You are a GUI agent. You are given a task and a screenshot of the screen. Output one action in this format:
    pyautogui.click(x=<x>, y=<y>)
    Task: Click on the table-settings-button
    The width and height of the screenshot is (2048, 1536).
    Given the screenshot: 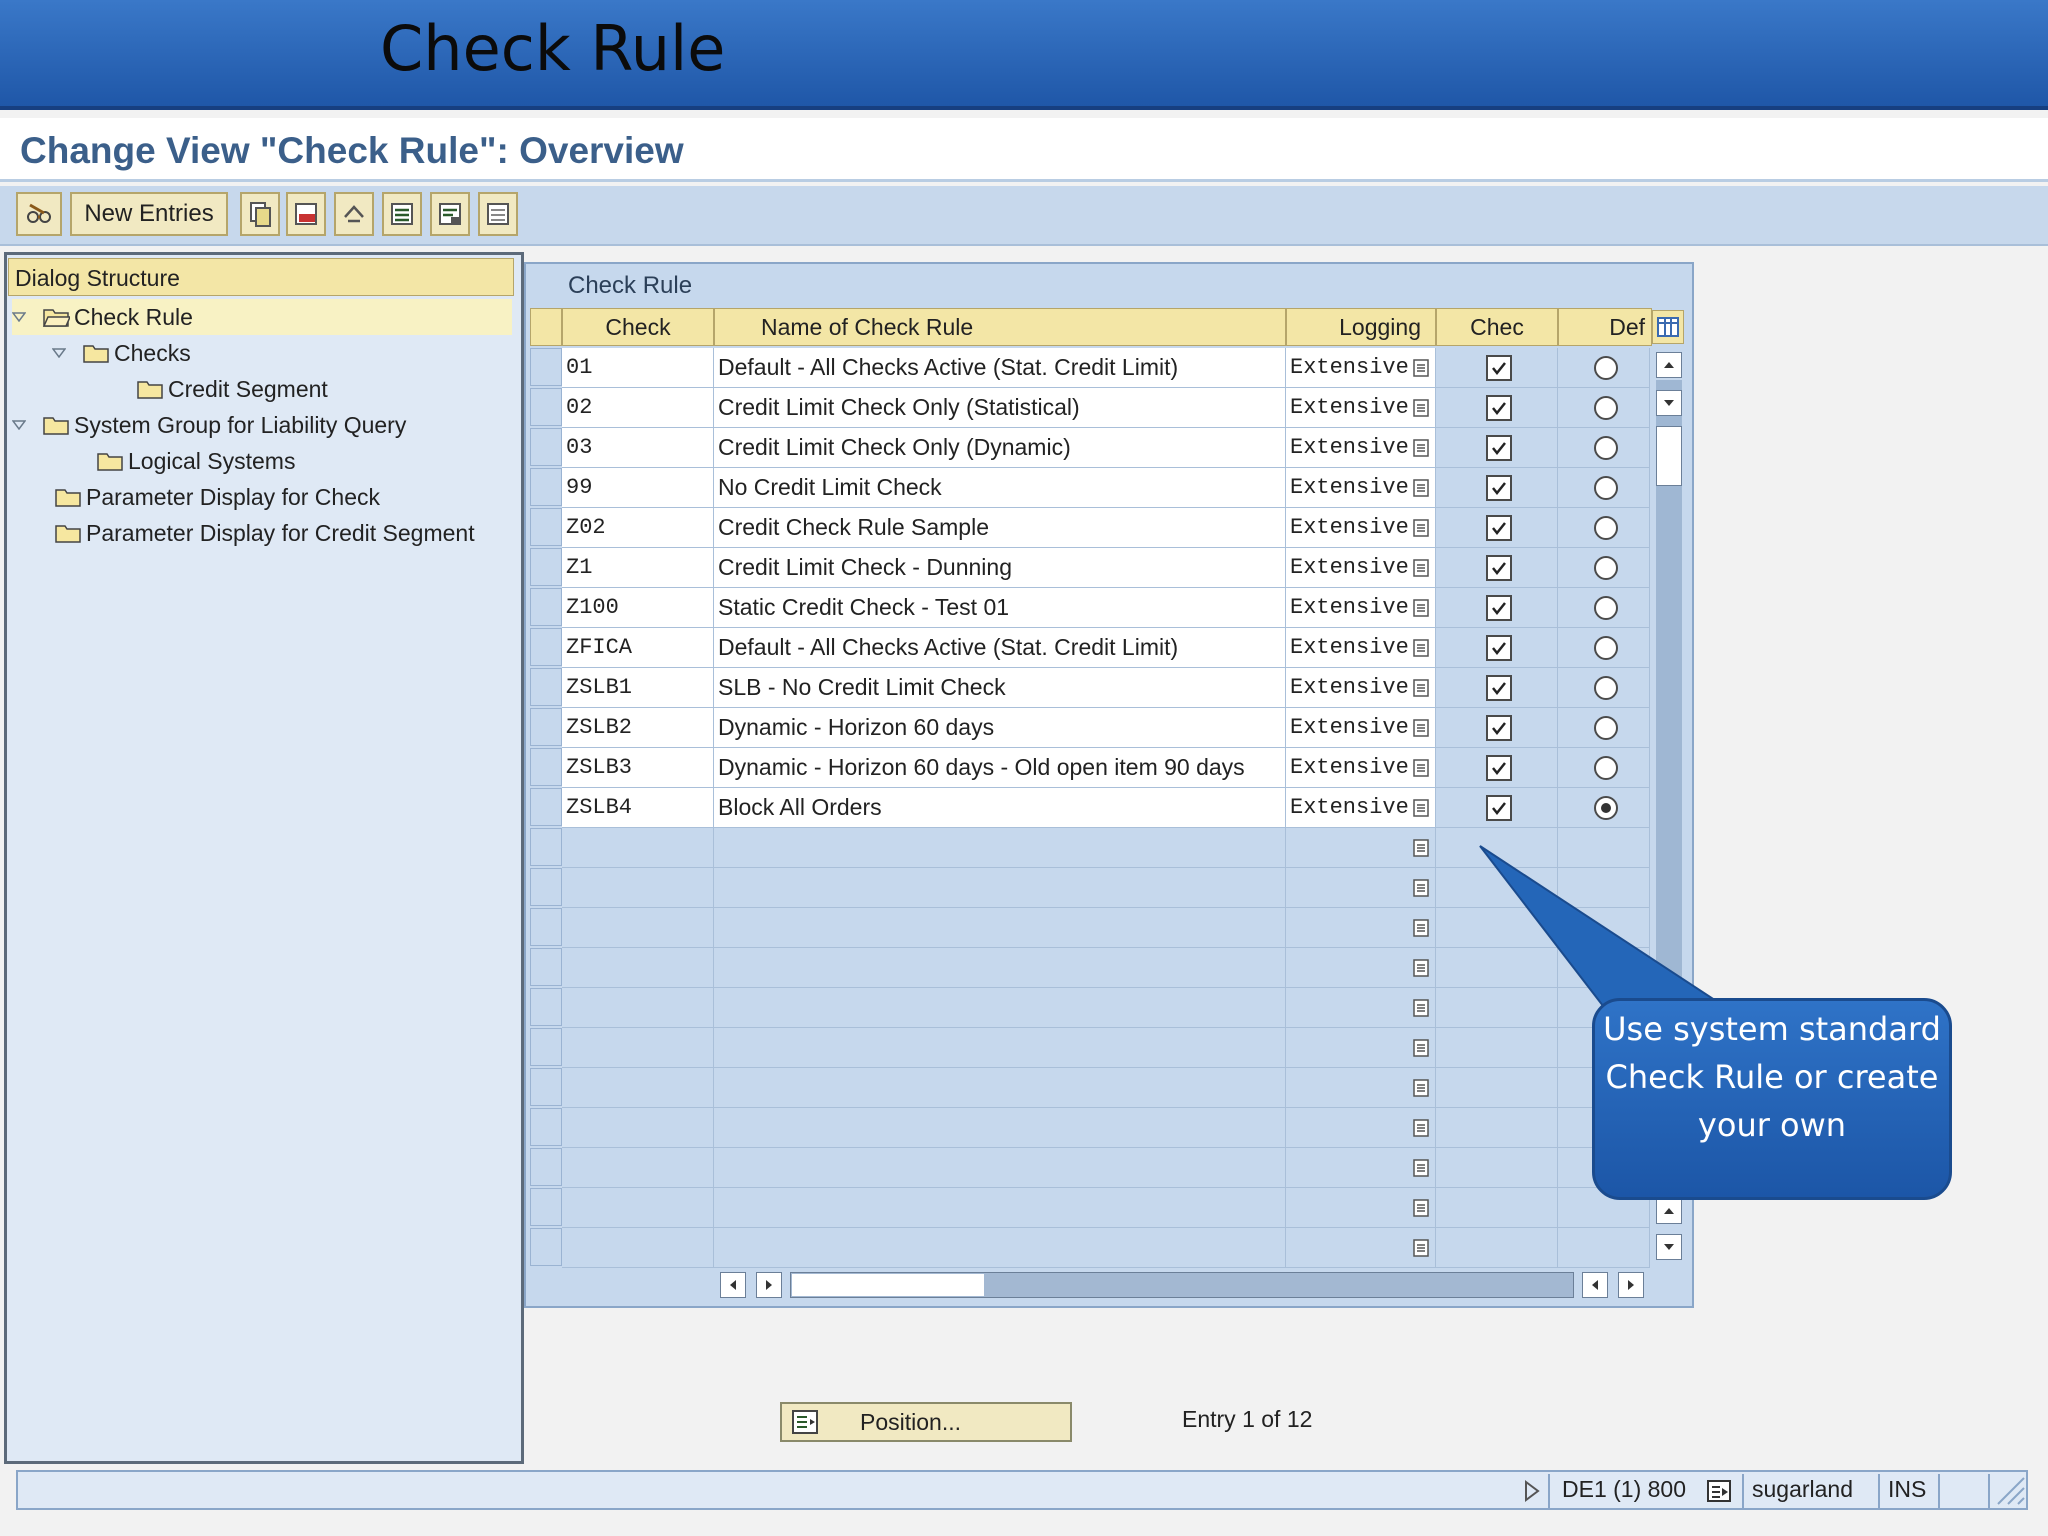 What is the action you would take?
    pyautogui.click(x=1668, y=327)
    